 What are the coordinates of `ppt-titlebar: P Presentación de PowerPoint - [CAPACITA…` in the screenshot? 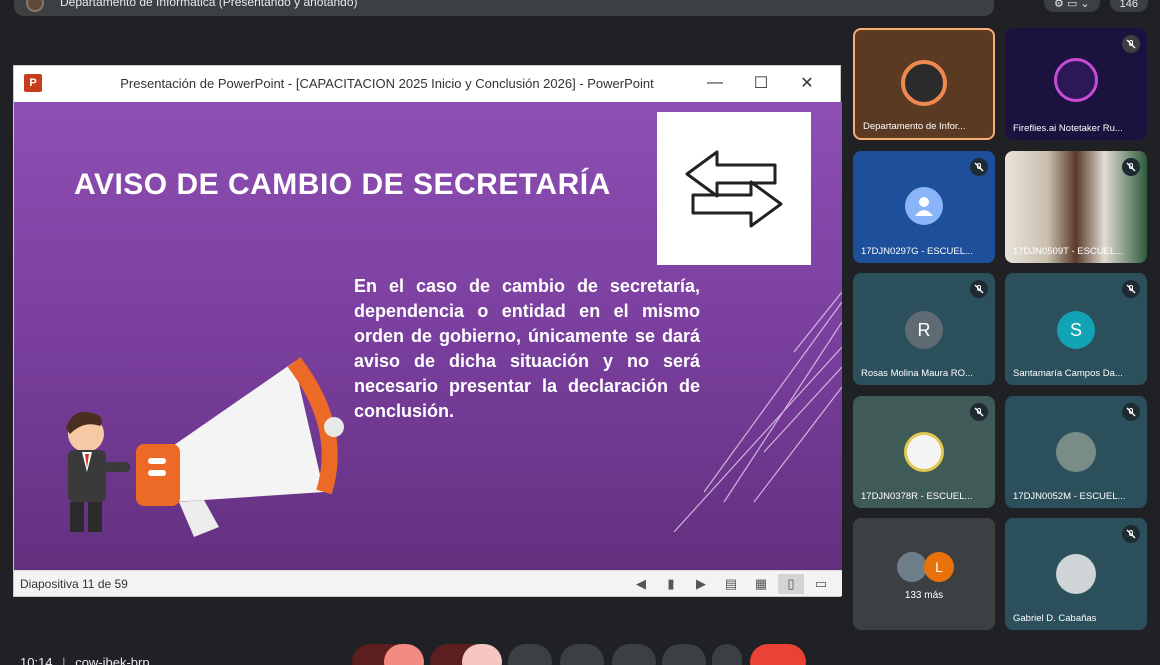 It's located at (427, 83).